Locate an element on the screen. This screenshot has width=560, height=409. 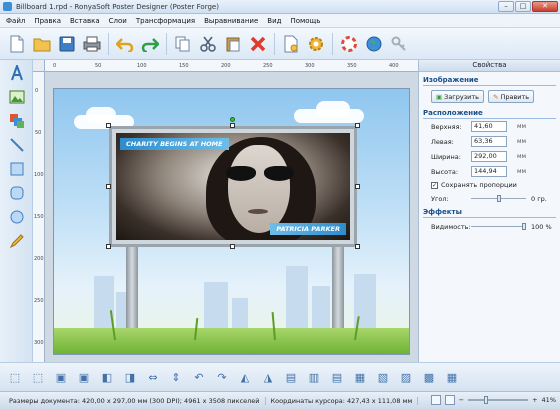
delete-icon is located at coordinates (258, 44).